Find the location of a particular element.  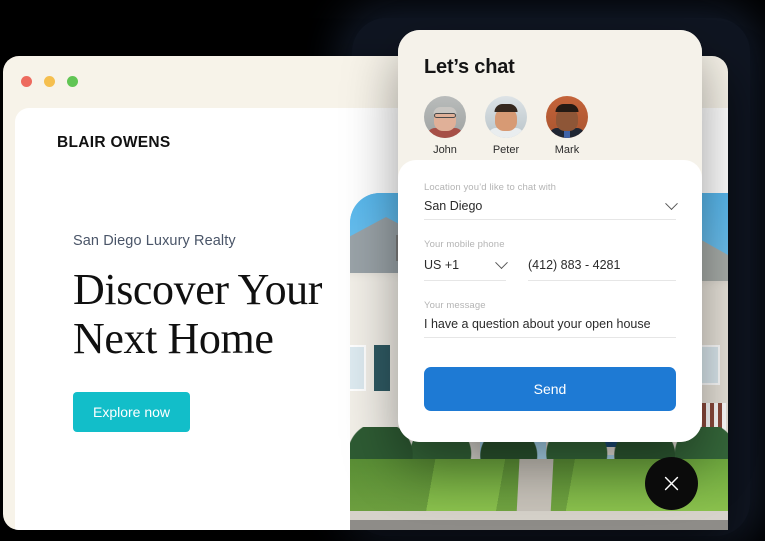

window-pane is located at coordinates (358, 368).